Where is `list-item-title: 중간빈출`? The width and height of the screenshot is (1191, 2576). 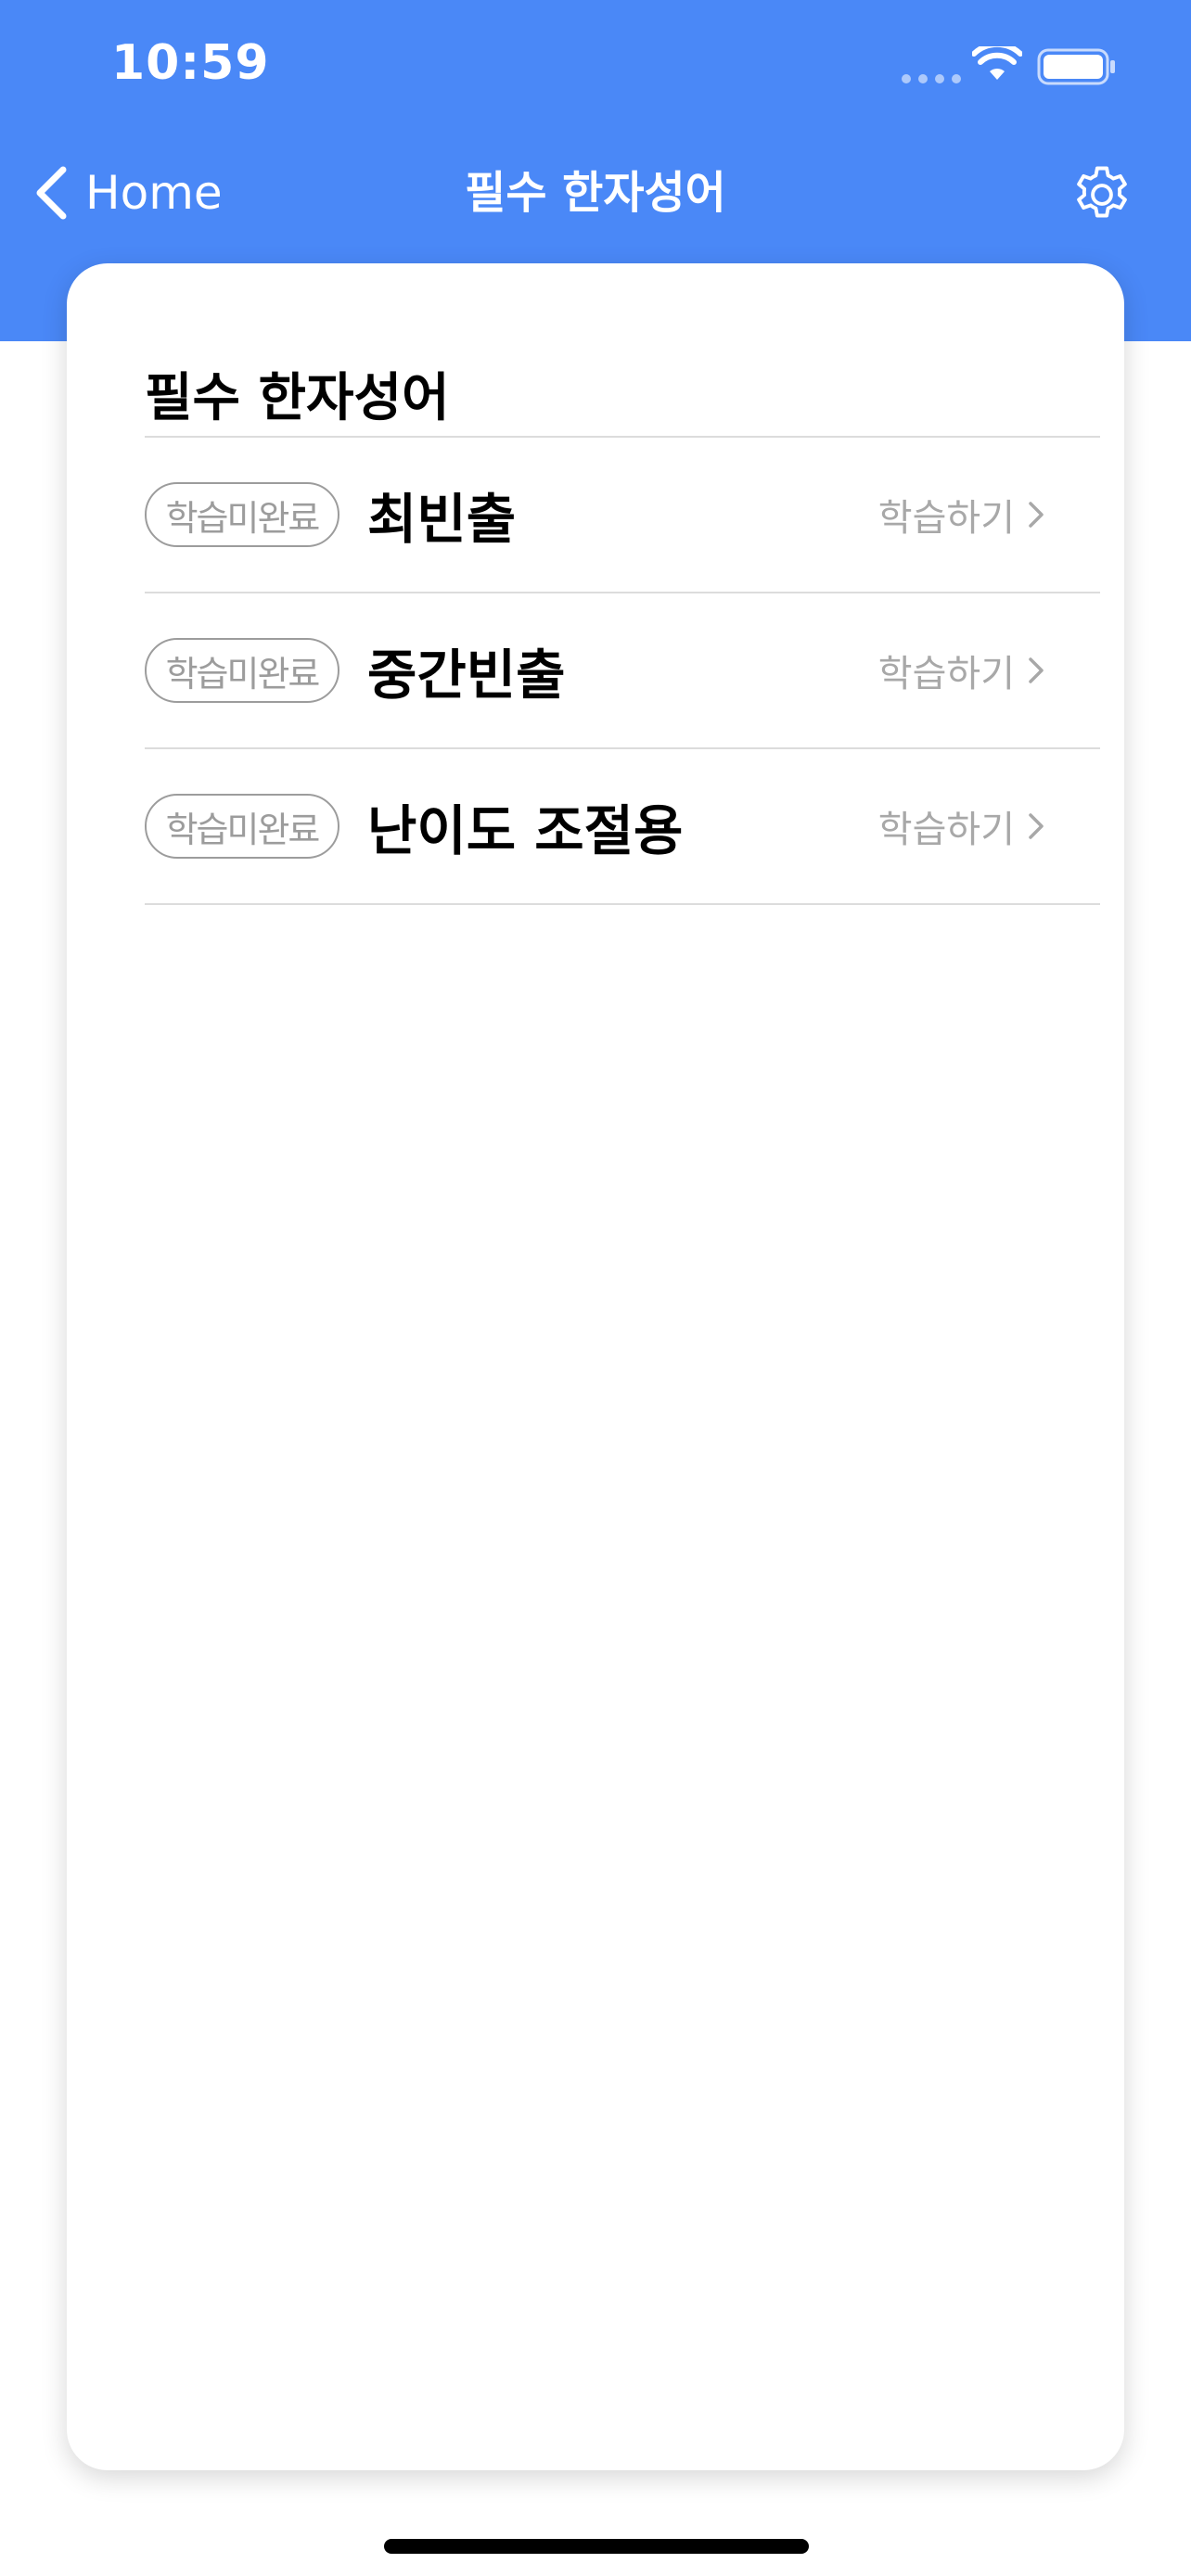 list-item-title: 중간빈출 is located at coordinates (466, 675).